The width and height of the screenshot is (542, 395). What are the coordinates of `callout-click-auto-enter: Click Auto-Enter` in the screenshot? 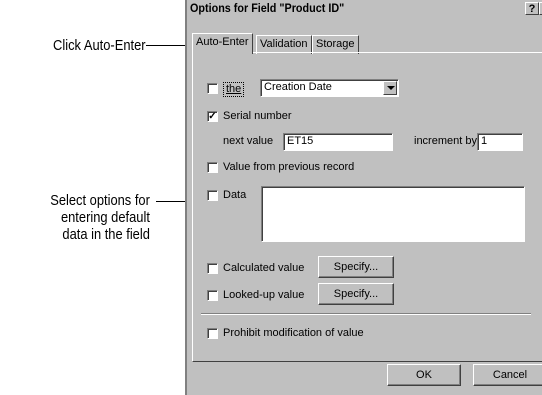 It's located at (99, 45).